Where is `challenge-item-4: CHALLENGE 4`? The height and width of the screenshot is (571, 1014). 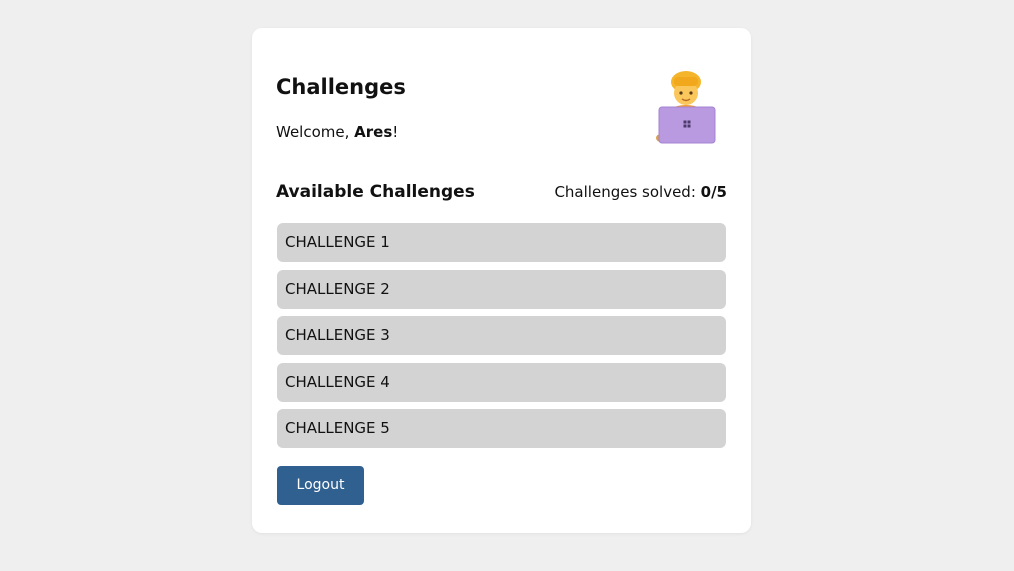 challenge-item-4: CHALLENGE 4 is located at coordinates (501, 382).